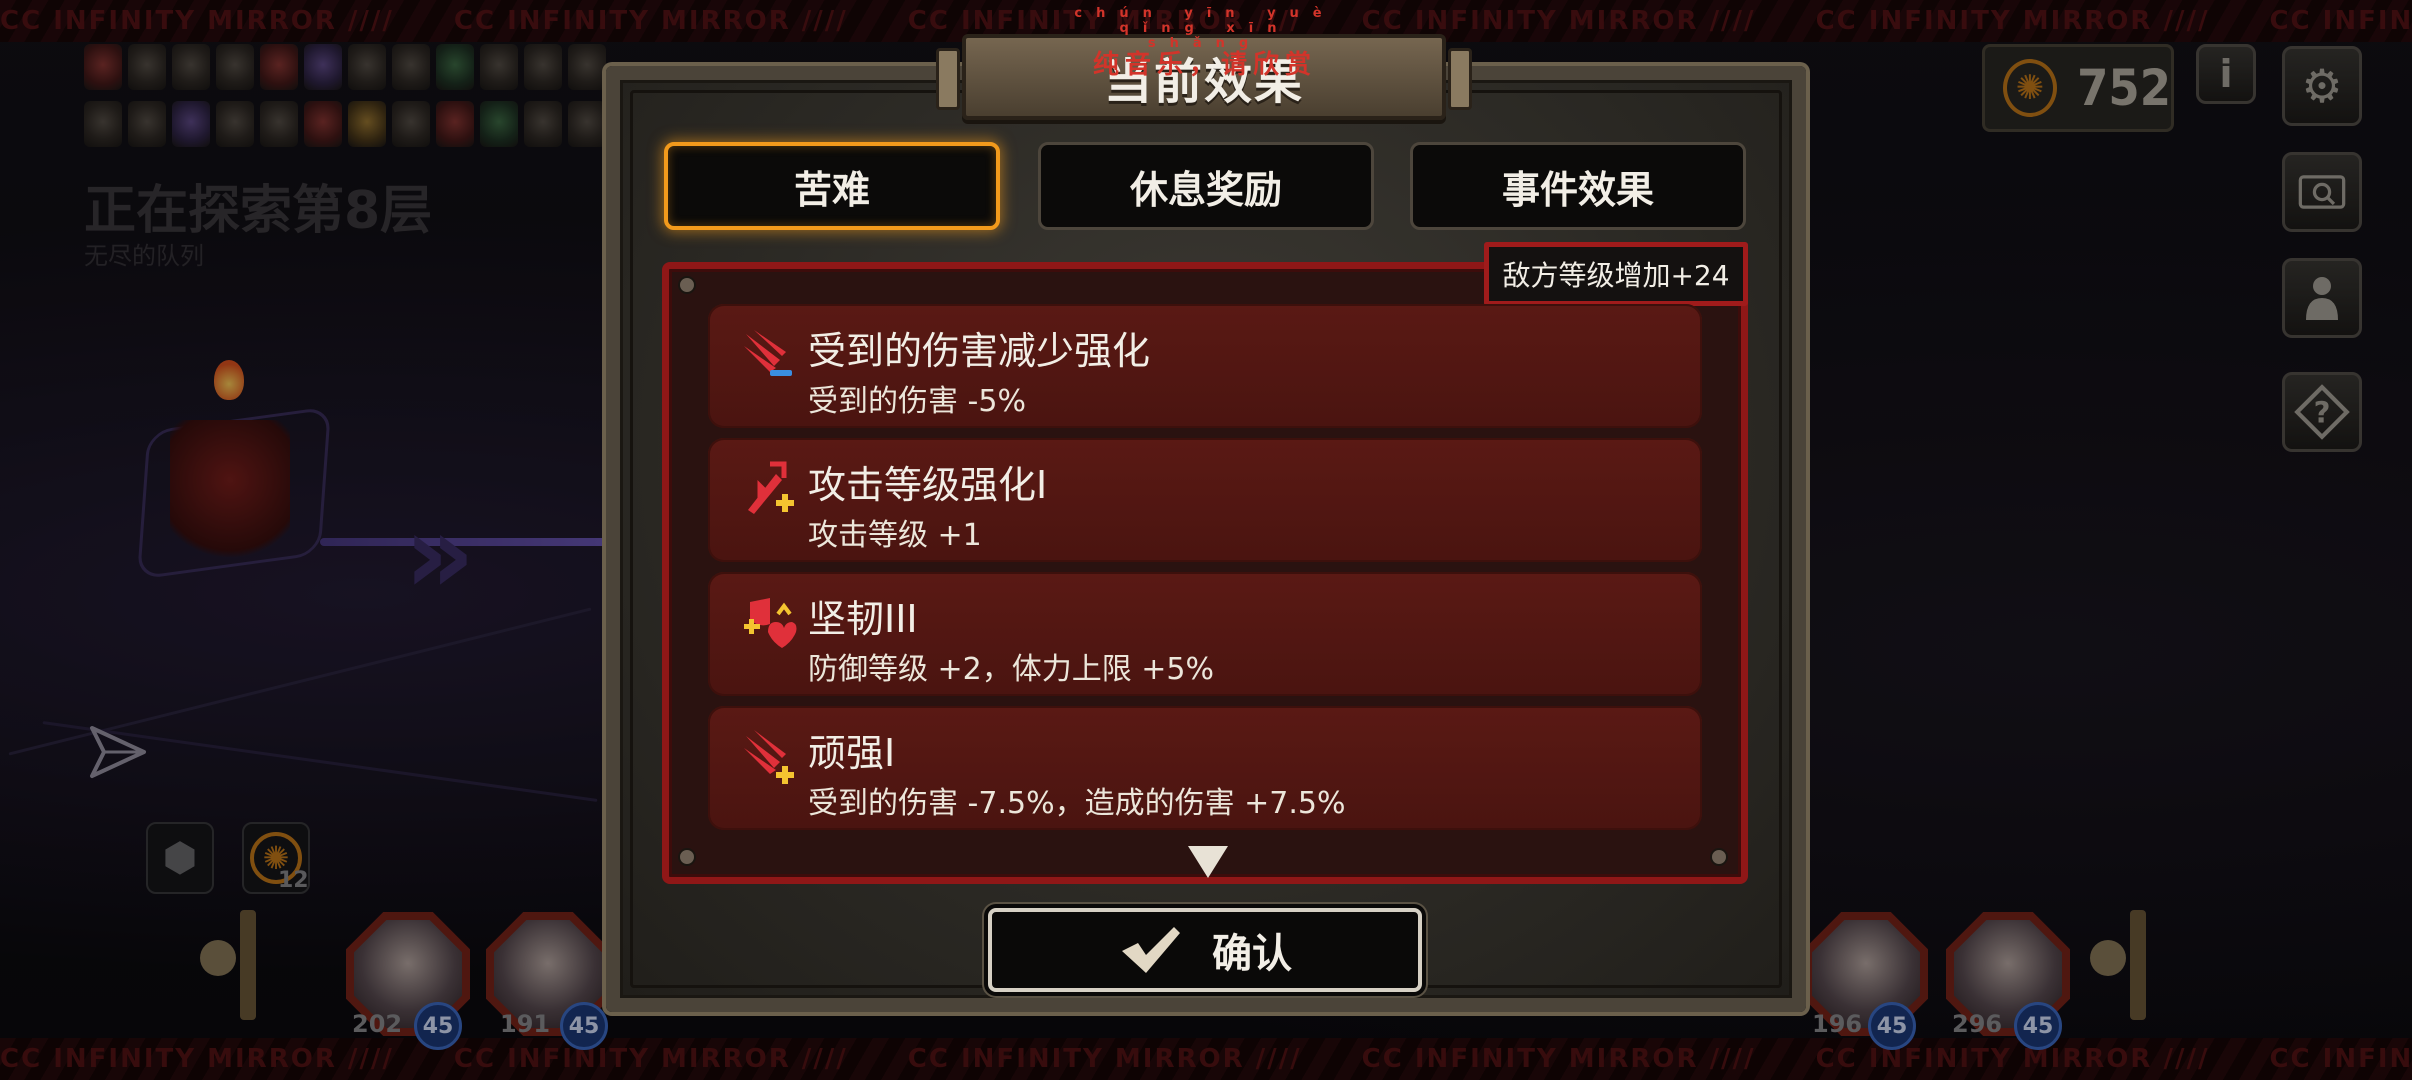  Describe the element at coordinates (769, 757) in the screenshot. I see `tenacity-icon` at that location.